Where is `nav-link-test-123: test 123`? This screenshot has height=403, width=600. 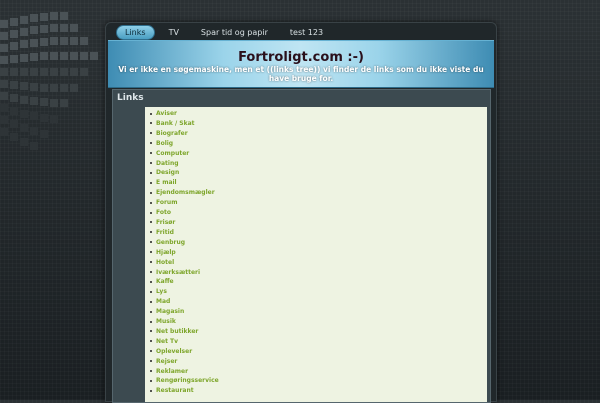 nav-link-test-123: test 123 is located at coordinates (306, 32).